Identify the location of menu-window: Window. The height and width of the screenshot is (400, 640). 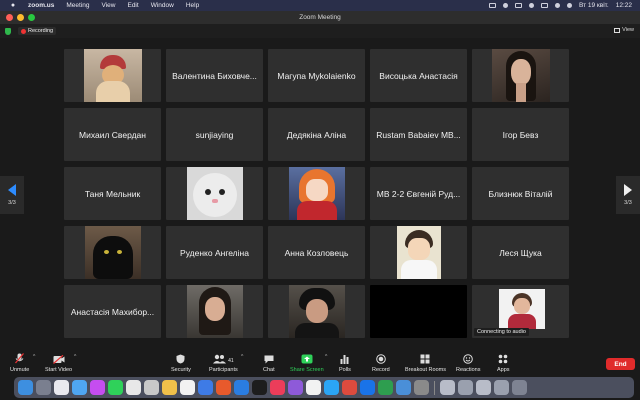
(162, 5).